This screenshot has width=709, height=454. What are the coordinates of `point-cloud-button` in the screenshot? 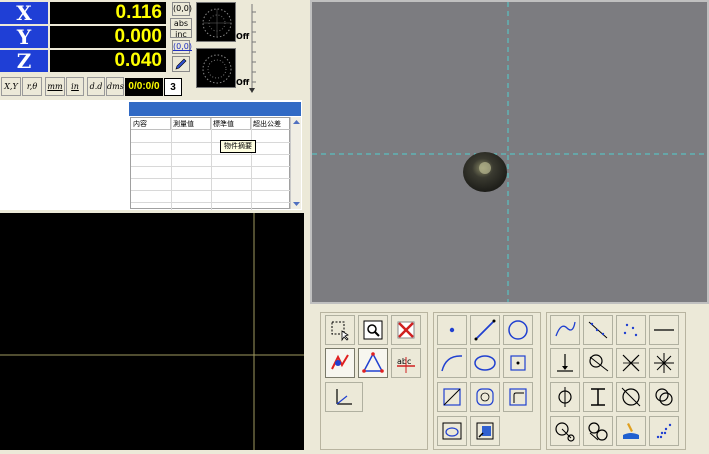 It's located at (631, 330).